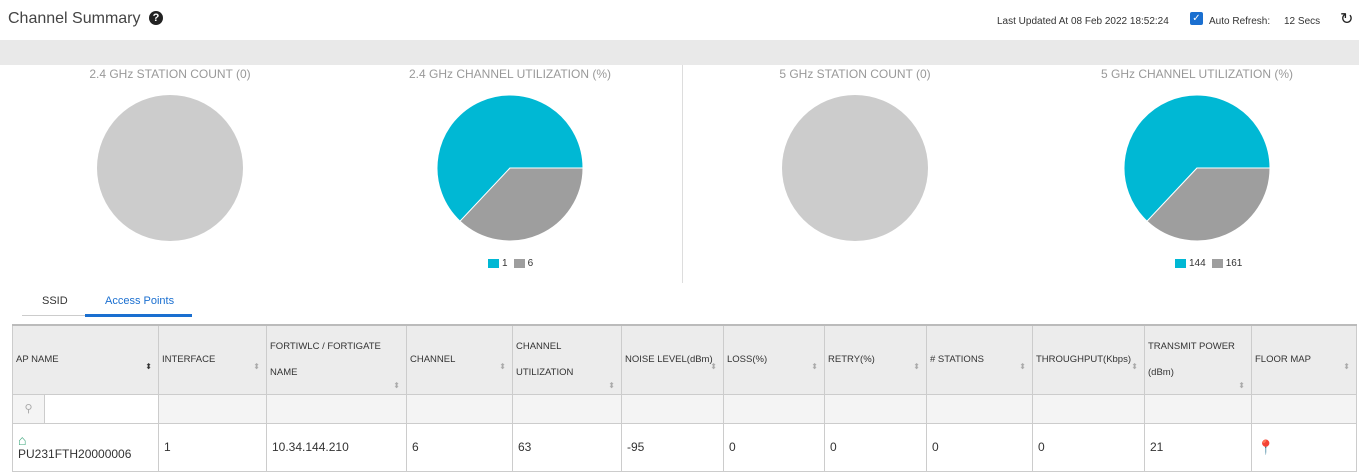 Image resolution: width=1359 pixels, height=473 pixels. What do you see at coordinates (459, 359) in the screenshot?
I see `column-header: CHANNEL ⬍` at bounding box center [459, 359].